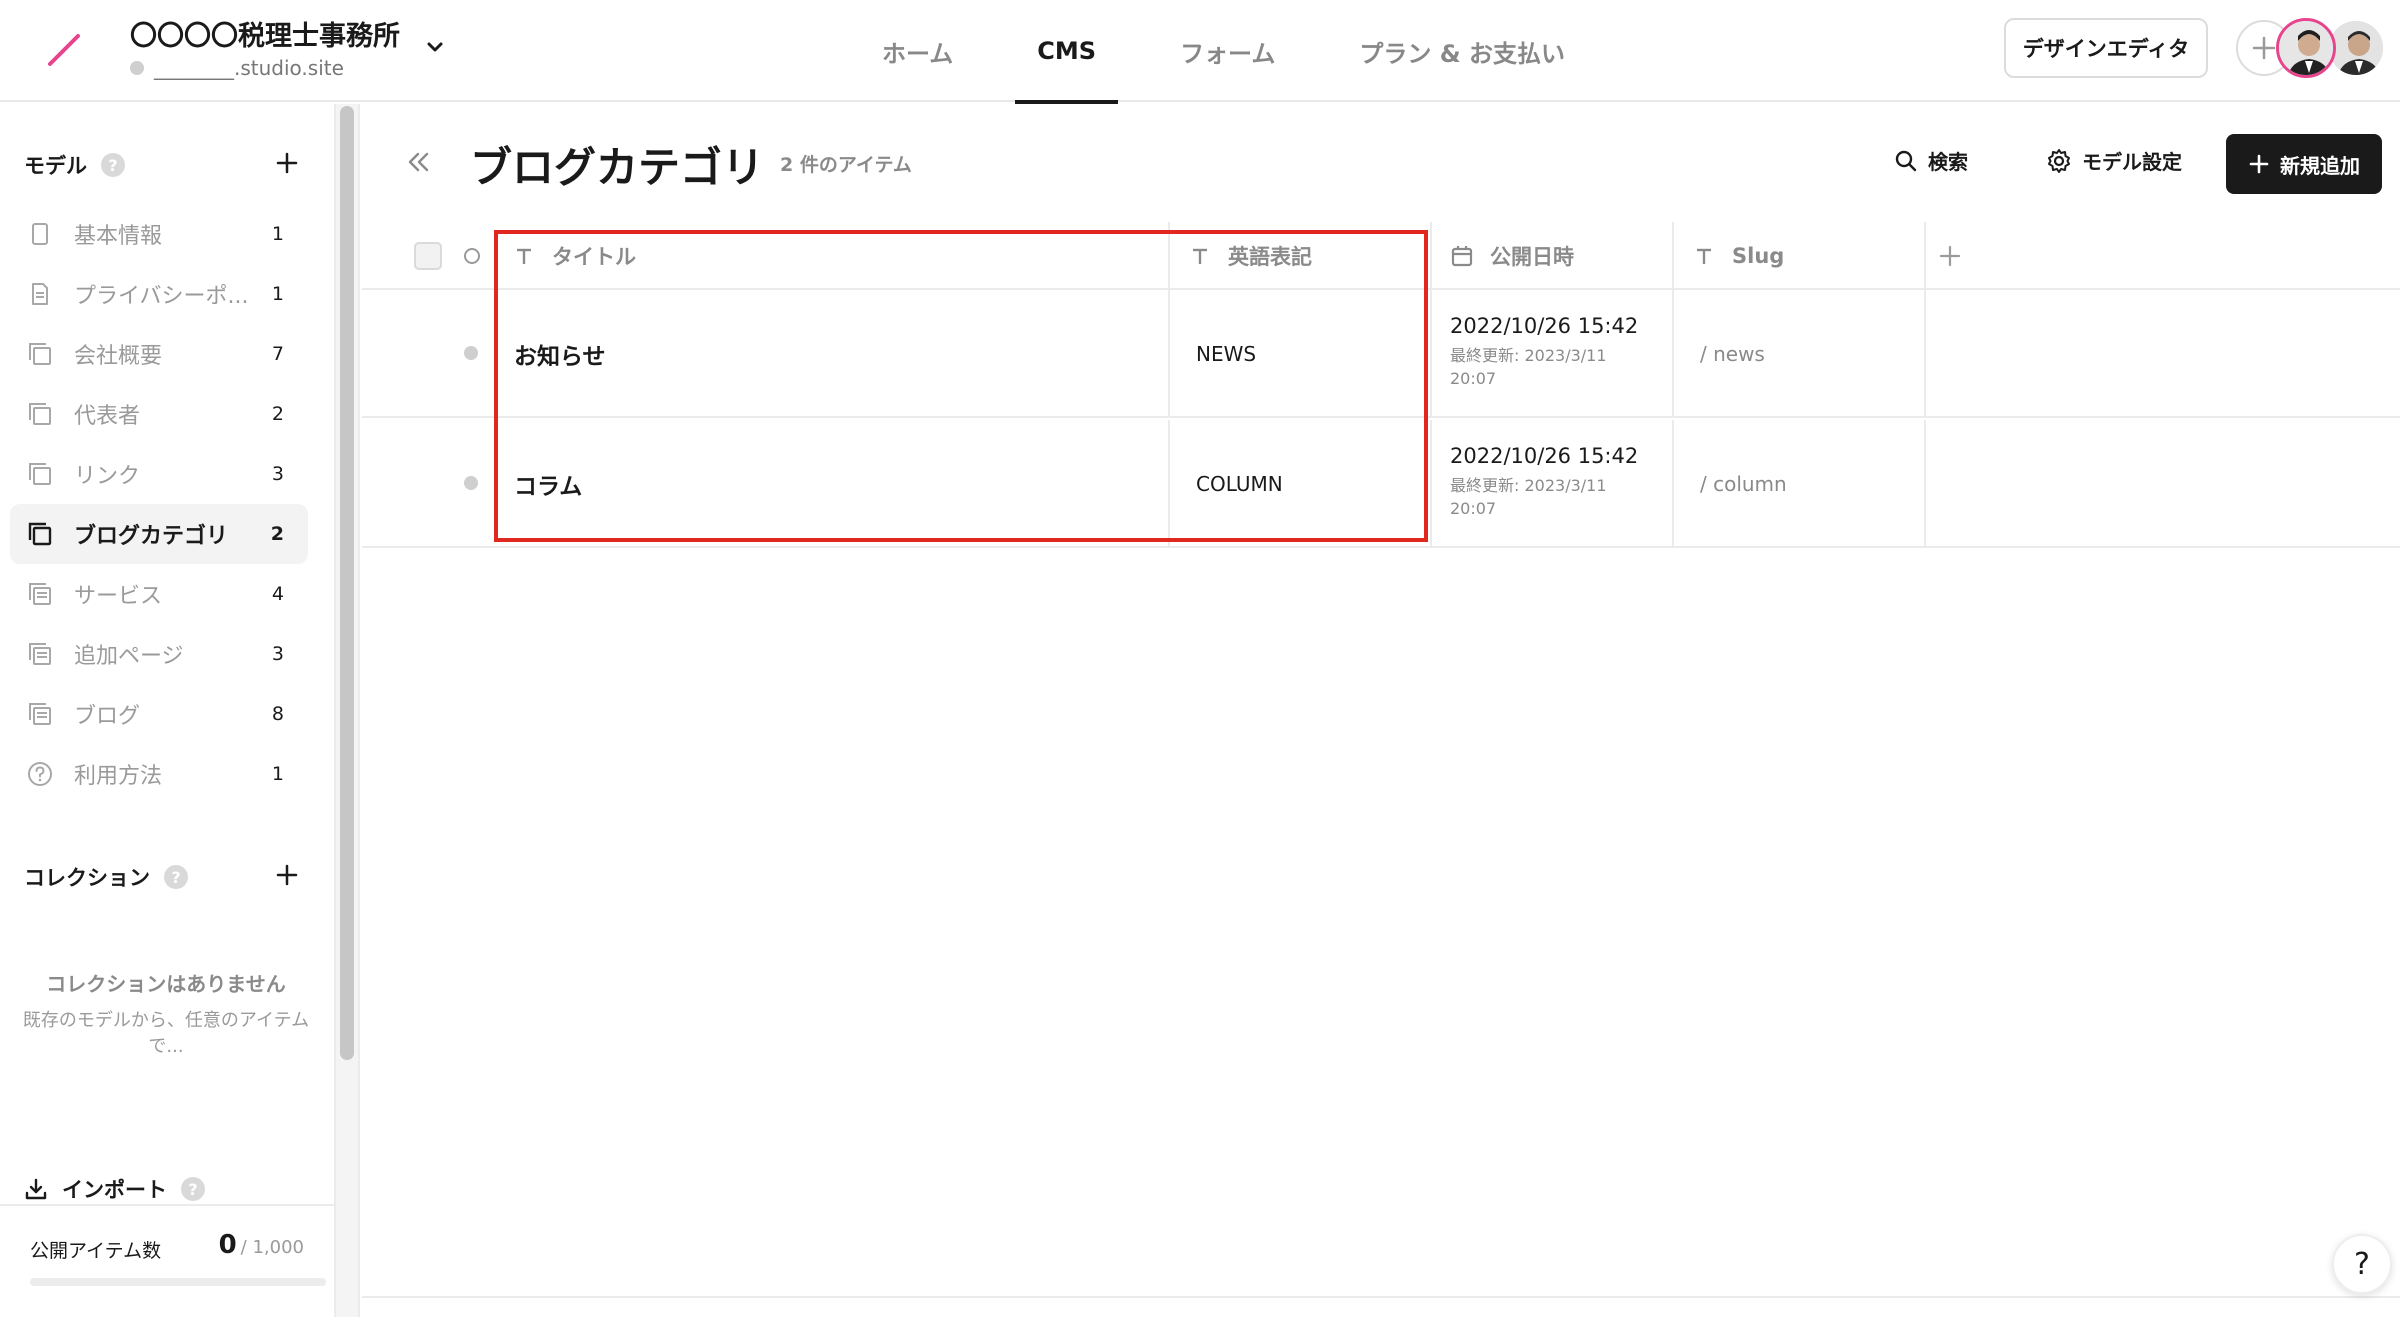 The width and height of the screenshot is (2400, 1317). Describe the element at coordinates (96, 1251) in the screenshot. I see `published-items-label: 公開アイテム数` at that location.